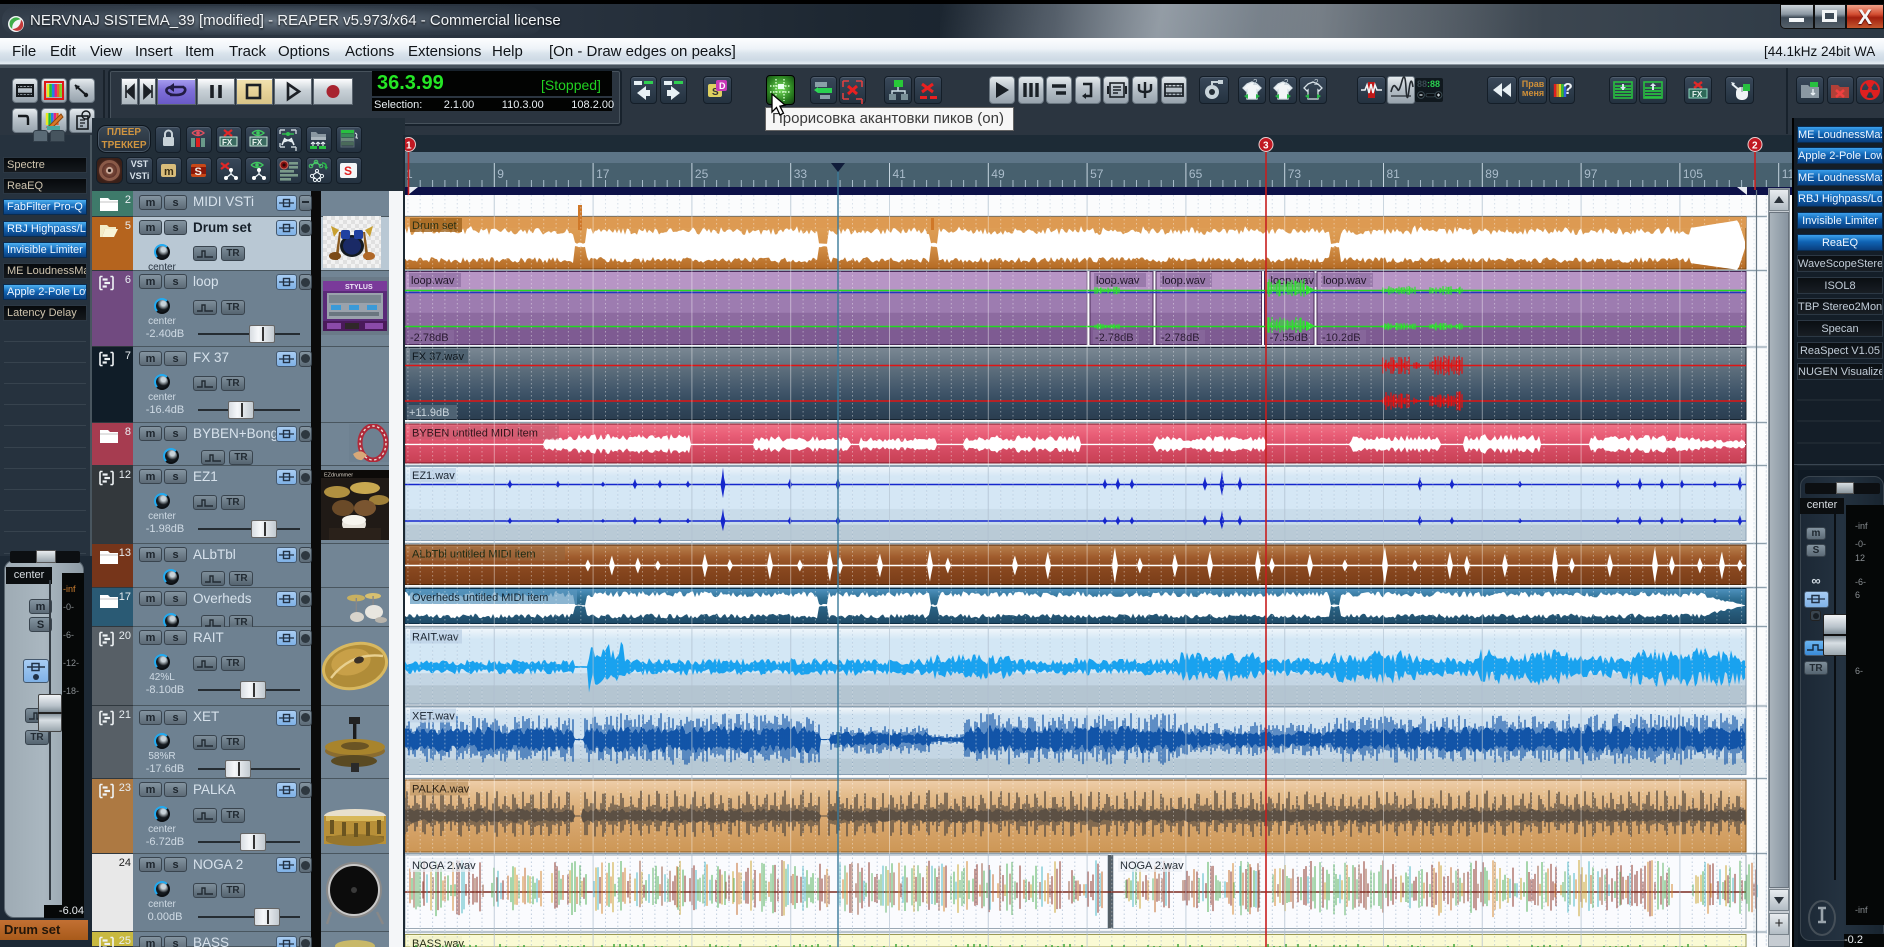 The height and width of the screenshot is (947, 1884). I want to click on svg-text: +11.9dB, so click(429, 413).